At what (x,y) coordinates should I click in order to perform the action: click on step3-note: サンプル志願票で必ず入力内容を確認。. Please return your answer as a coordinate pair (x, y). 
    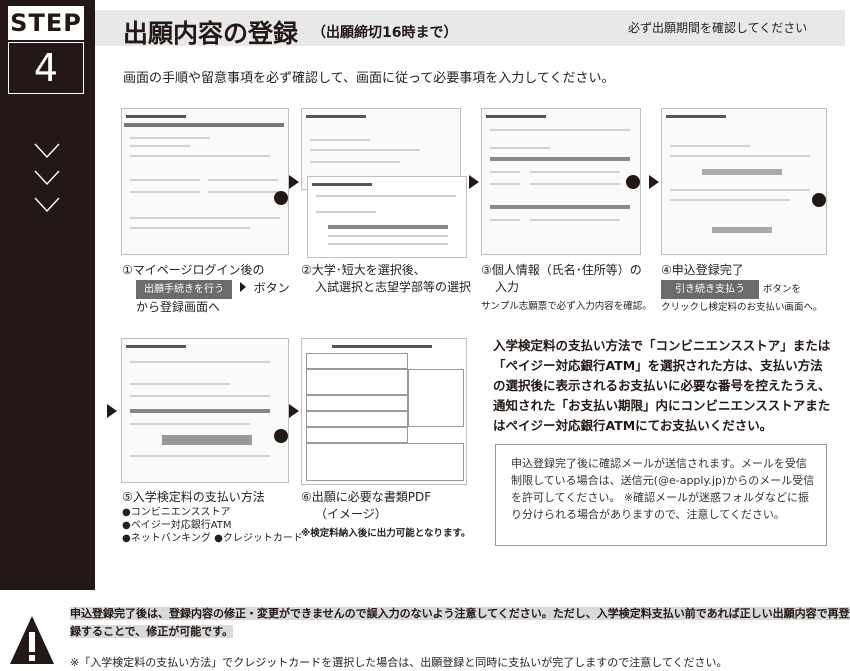
    Looking at the image, I should click on (566, 306).